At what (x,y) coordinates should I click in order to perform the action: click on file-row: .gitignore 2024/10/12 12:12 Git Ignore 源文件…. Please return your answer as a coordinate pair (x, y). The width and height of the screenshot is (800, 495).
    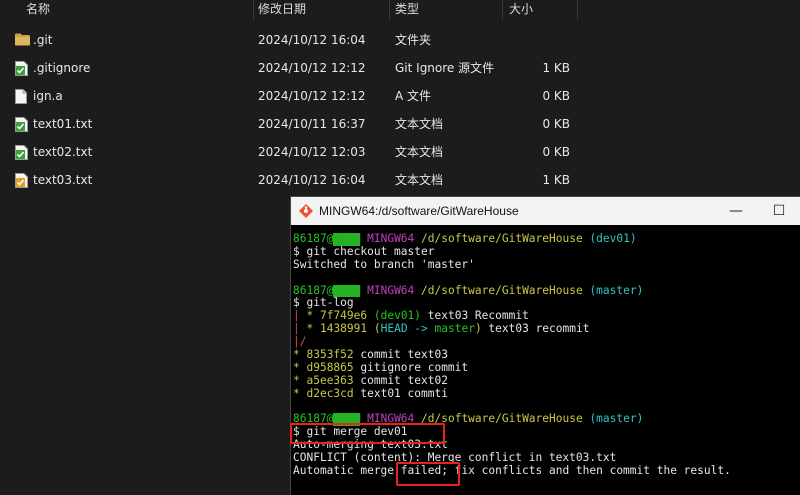
    Looking at the image, I should click on (400, 68).